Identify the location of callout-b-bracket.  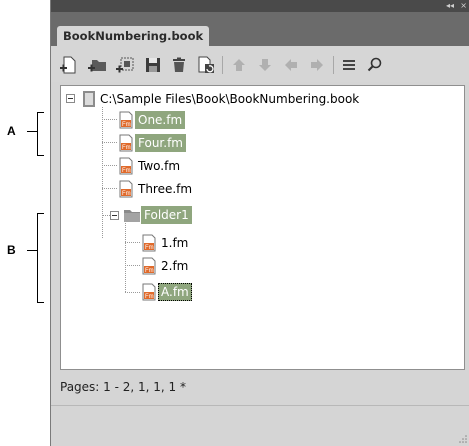
(40, 258).